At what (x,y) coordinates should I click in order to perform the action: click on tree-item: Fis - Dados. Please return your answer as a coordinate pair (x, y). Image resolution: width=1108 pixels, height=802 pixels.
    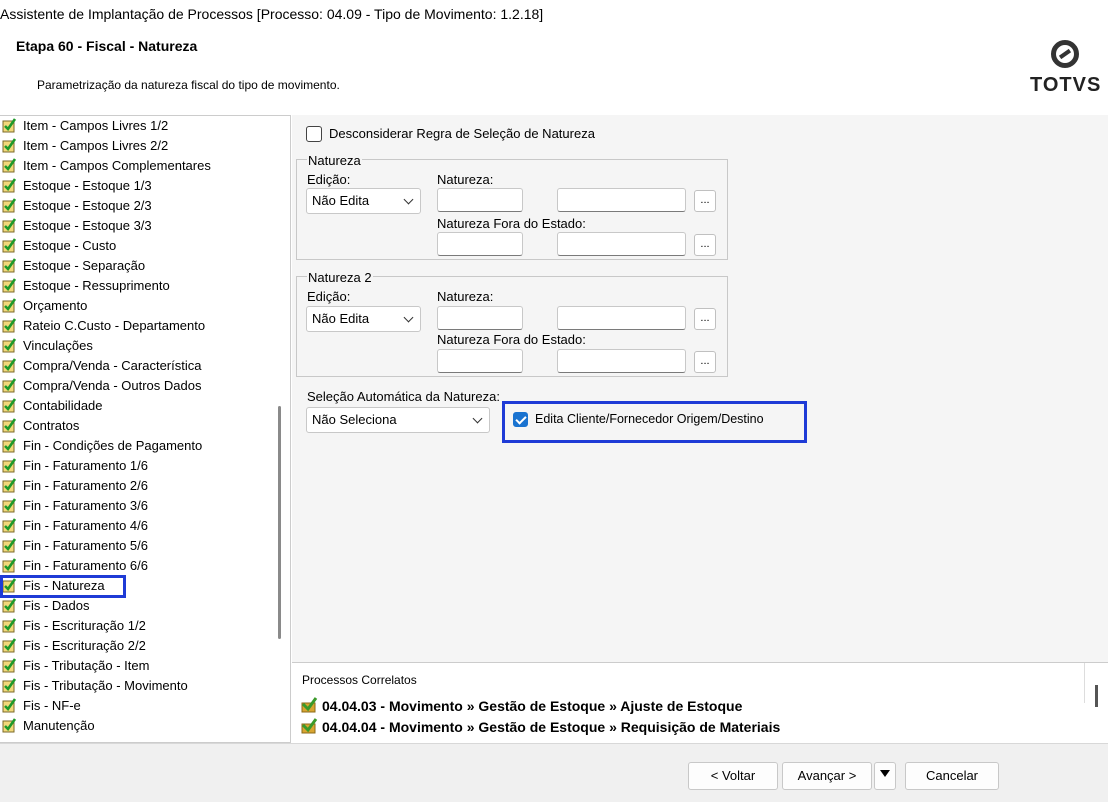
    Looking at the image, I should click on (45, 606).